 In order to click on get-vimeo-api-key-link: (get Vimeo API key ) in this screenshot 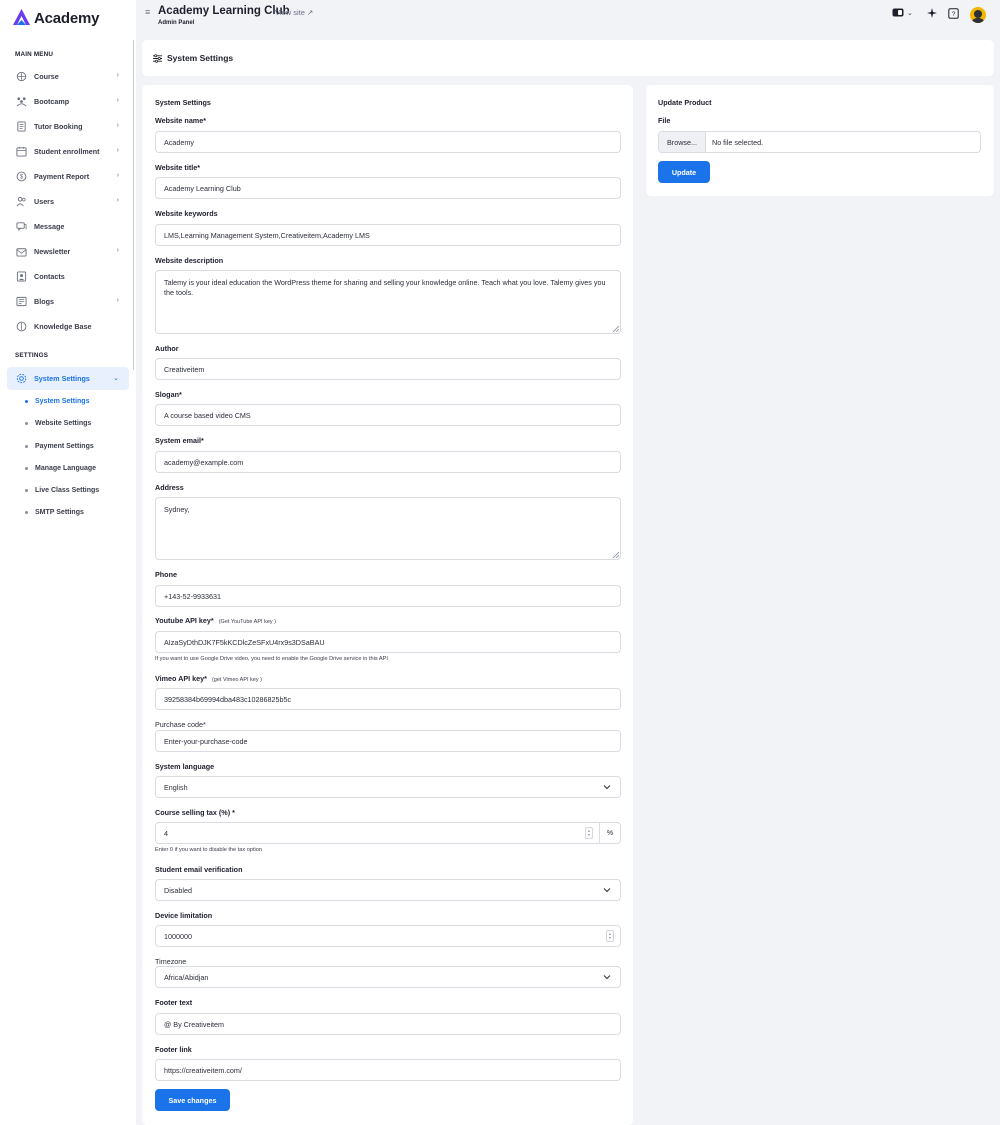, I will do `click(237, 680)`.